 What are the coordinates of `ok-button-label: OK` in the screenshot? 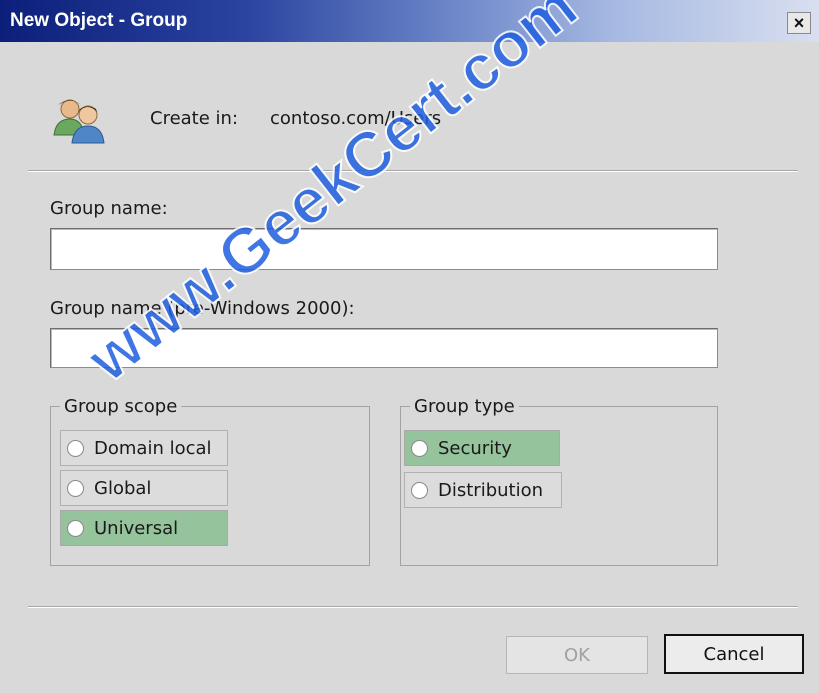 It's located at (577, 655).